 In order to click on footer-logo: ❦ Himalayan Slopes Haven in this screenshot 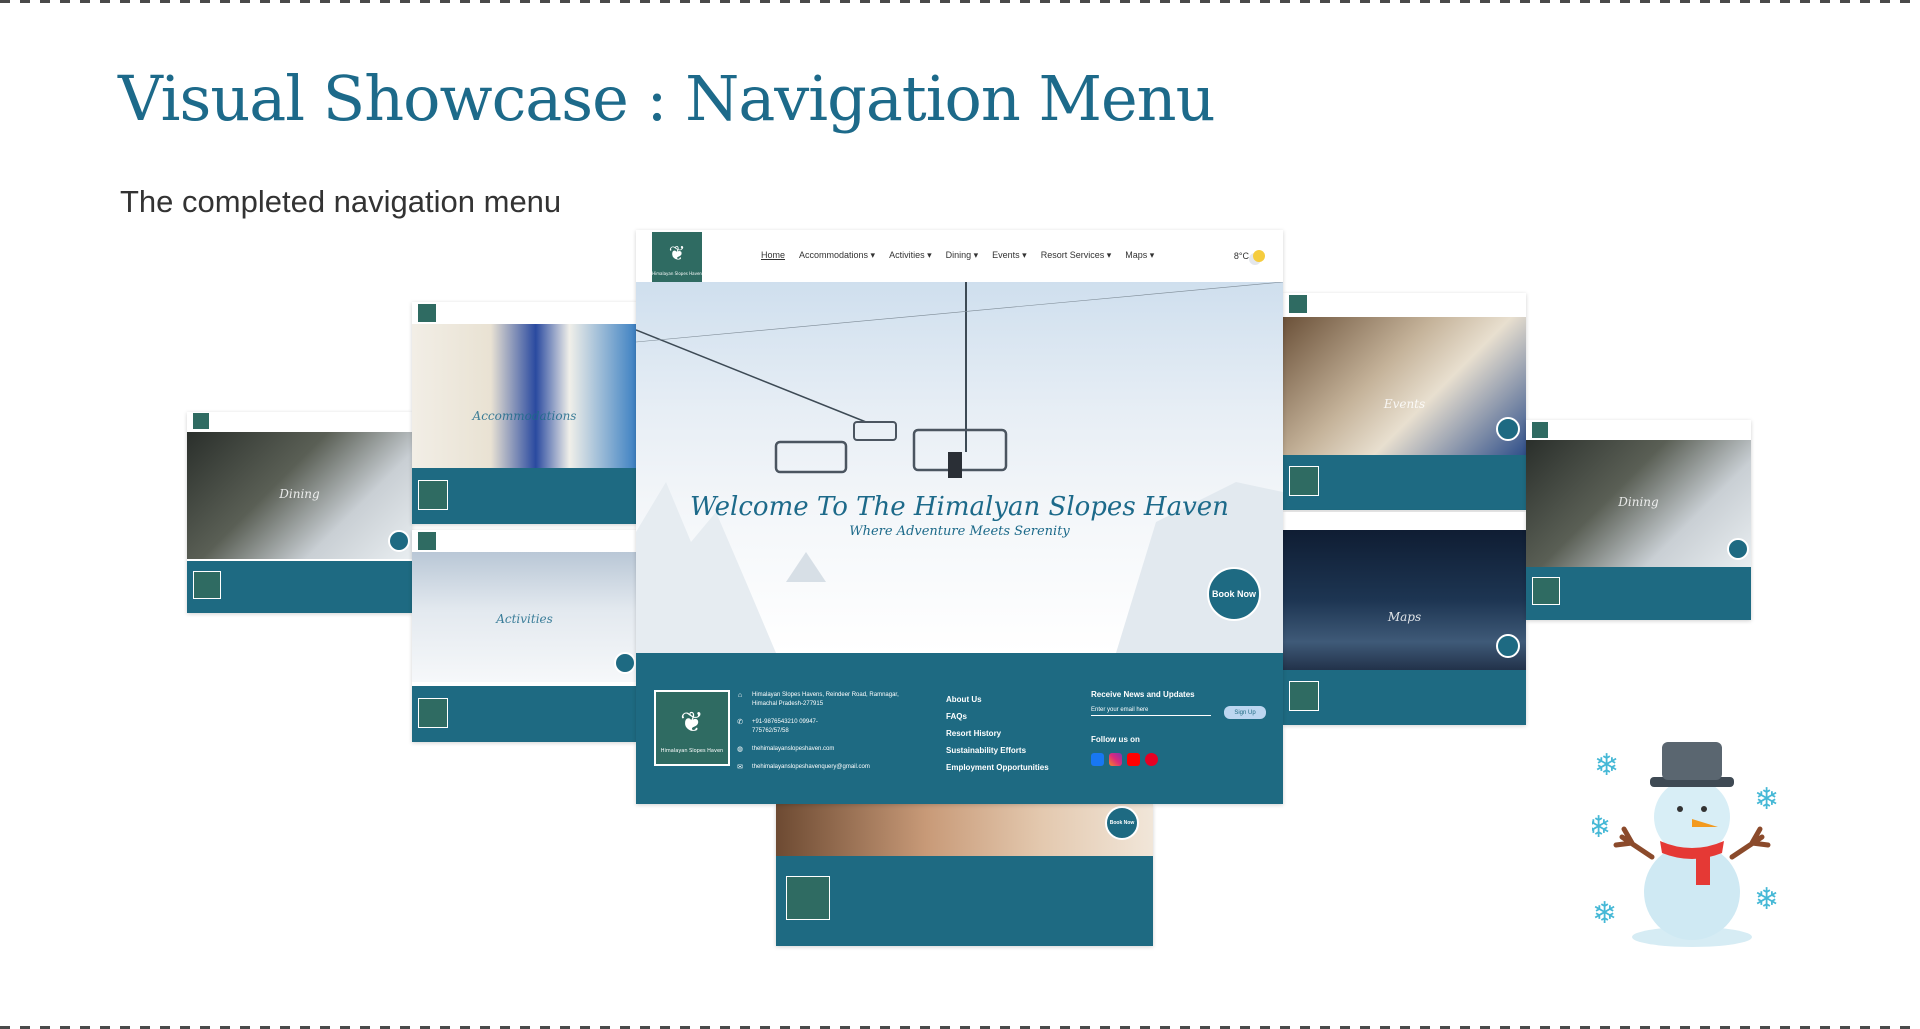, I will do `click(692, 728)`.